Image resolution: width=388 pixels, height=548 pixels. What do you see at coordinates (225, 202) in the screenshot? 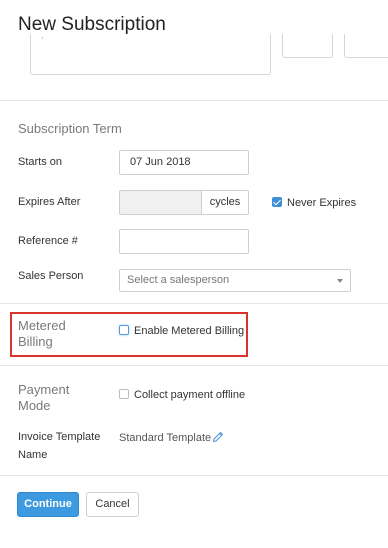
I see `cycles-addon: cycles` at bounding box center [225, 202].